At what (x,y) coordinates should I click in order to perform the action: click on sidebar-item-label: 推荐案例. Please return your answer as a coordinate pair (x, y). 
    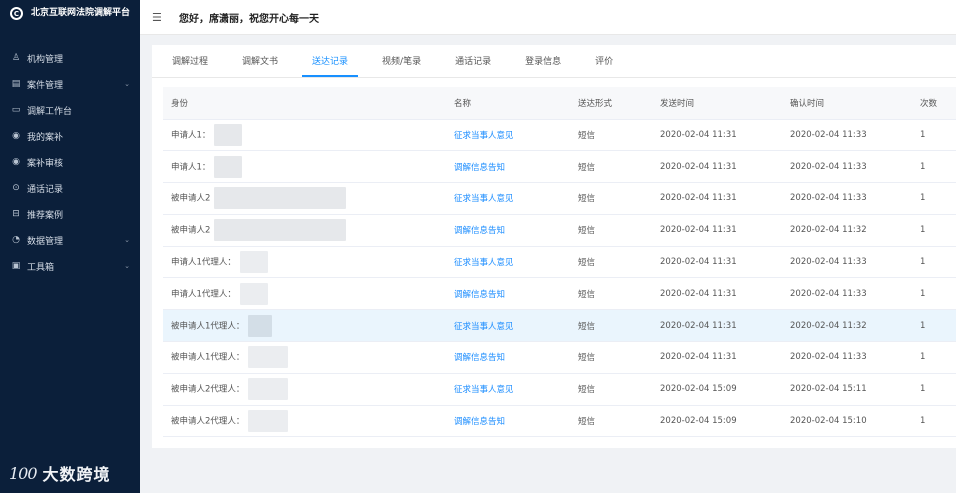
    Looking at the image, I should click on (45, 215).